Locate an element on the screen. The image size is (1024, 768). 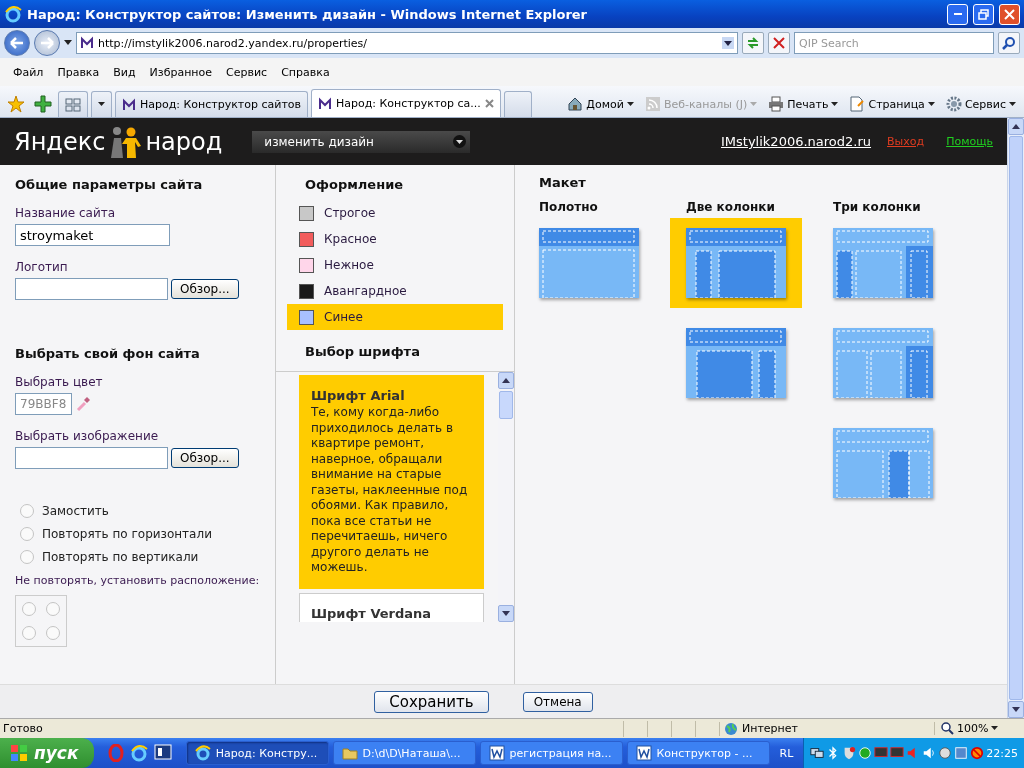
theme-option: Авангардное is located at coordinates (395, 291).